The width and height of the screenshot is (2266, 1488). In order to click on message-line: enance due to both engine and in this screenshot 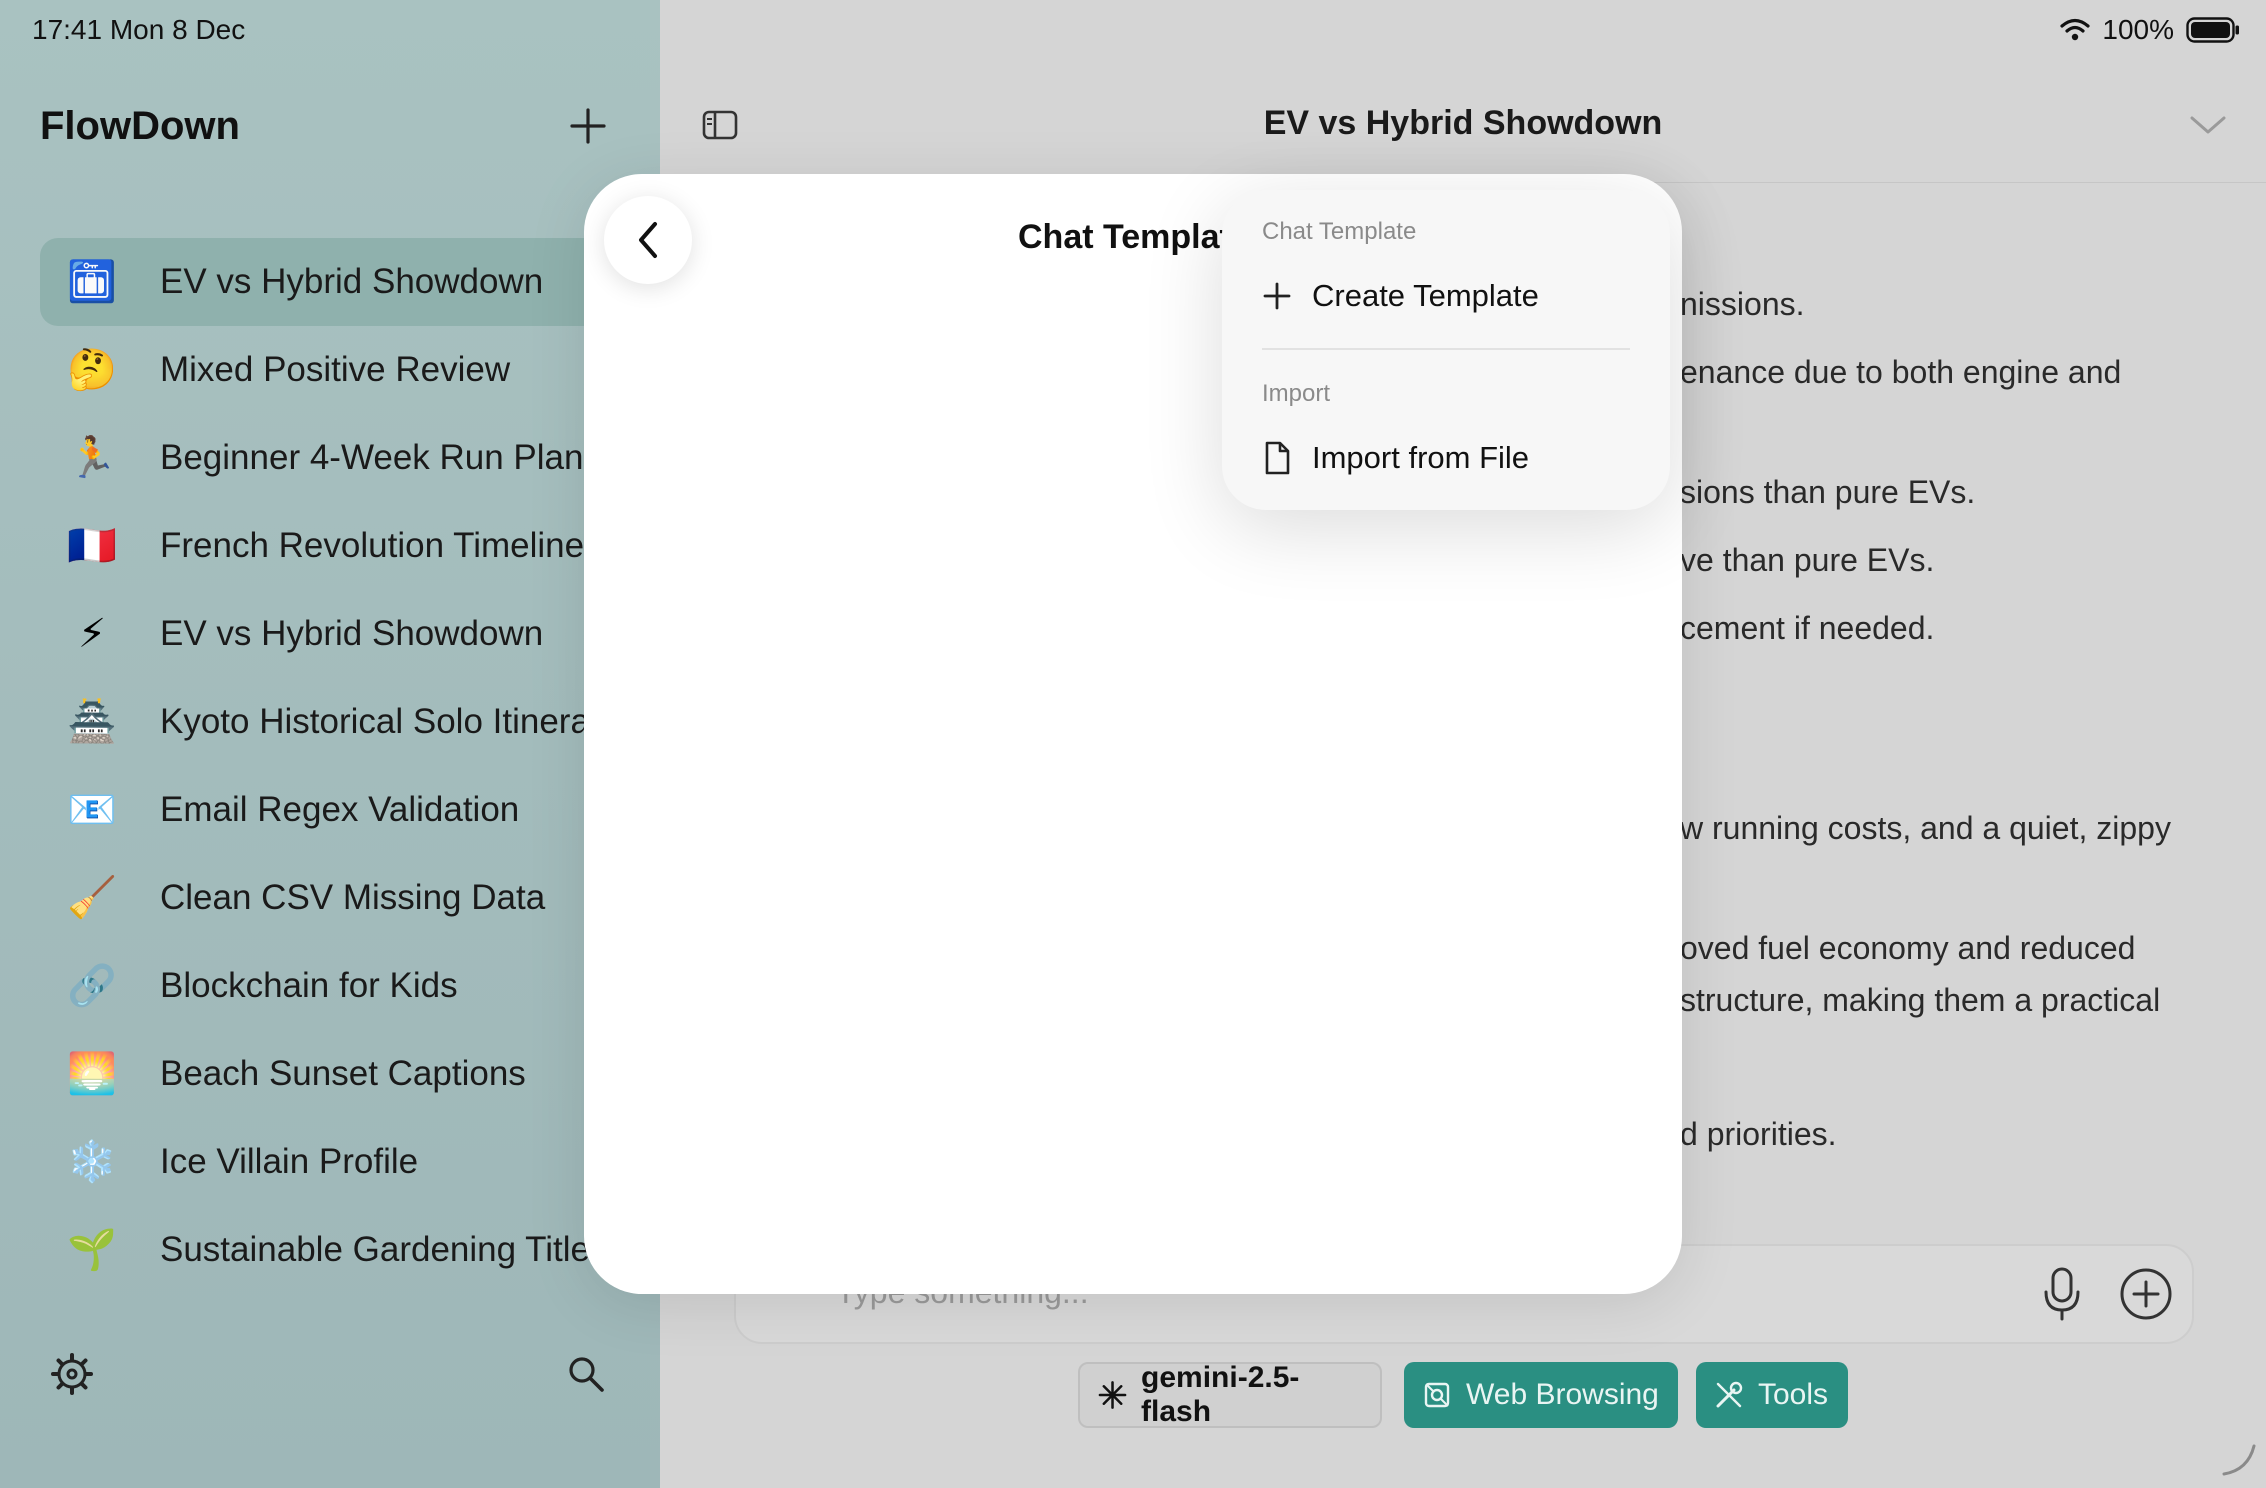, I will do `click(1901, 372)`.